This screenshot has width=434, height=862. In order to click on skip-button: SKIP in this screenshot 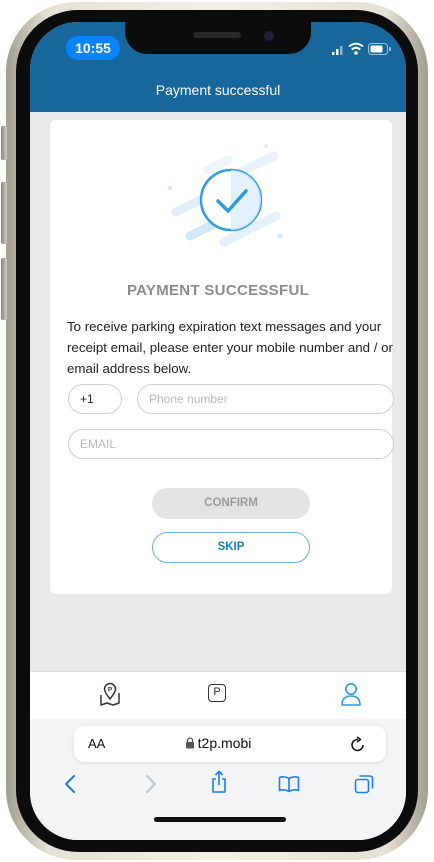, I will do `click(231, 547)`.